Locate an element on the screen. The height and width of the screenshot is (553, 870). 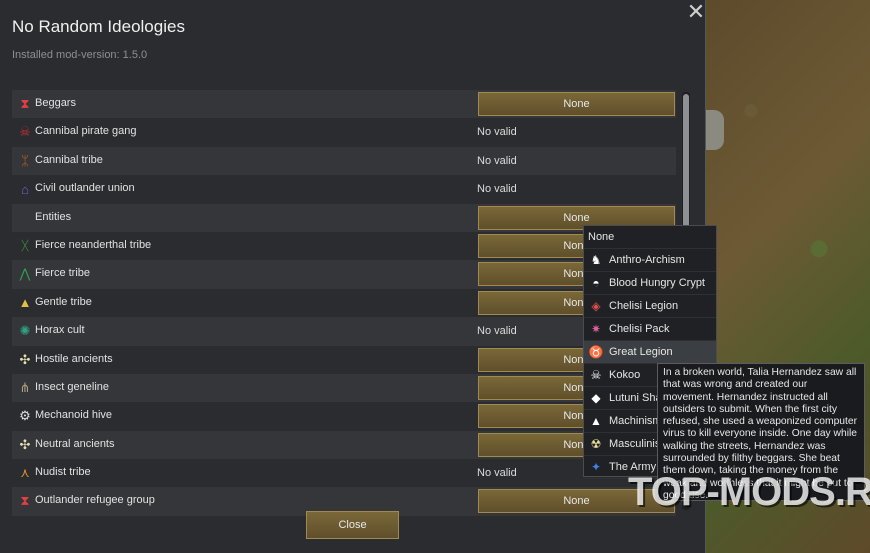
faction-name: Gentle tribe is located at coordinates (63, 301).